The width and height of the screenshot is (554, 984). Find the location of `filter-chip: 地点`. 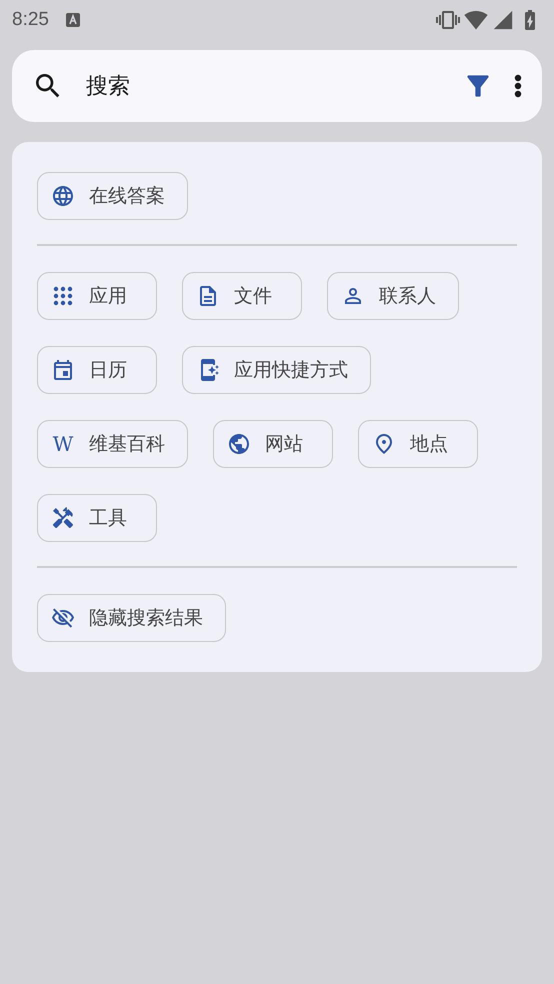

filter-chip: 地点 is located at coordinates (418, 444).